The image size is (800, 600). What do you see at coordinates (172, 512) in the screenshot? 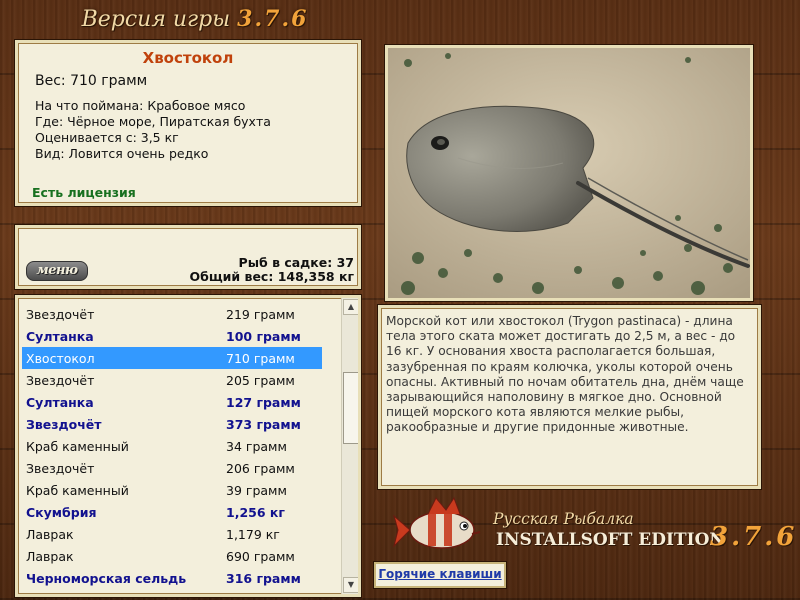
I see `list-item: Скумбрия 1,256 кг` at bounding box center [172, 512].